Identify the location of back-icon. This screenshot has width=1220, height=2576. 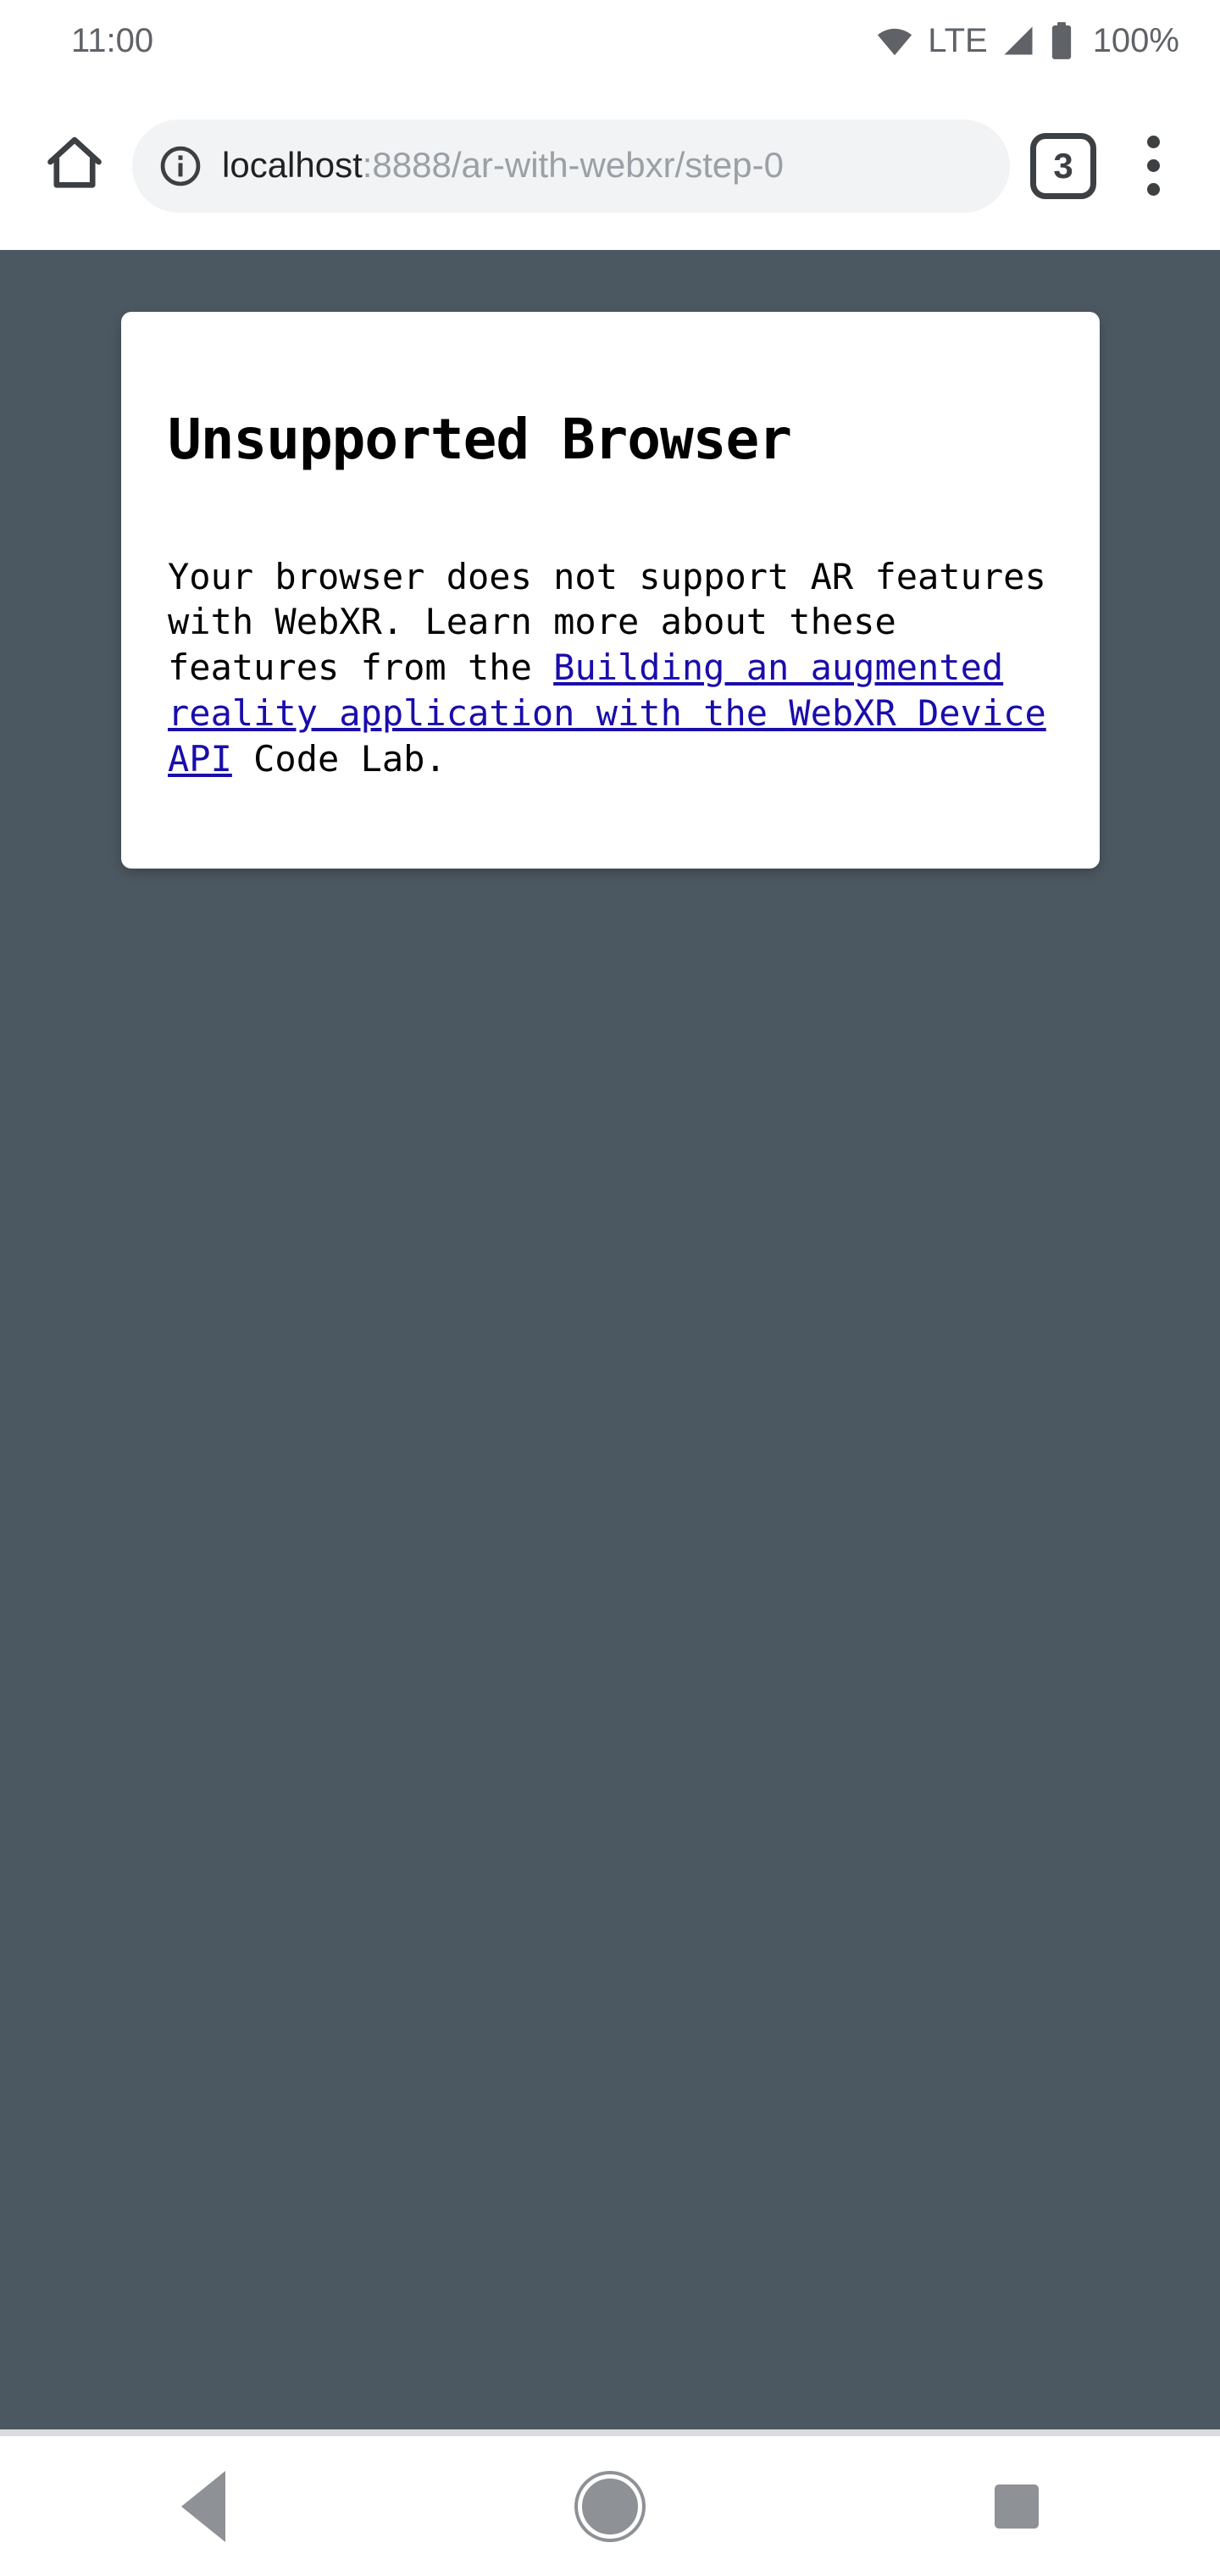
(203, 2506).